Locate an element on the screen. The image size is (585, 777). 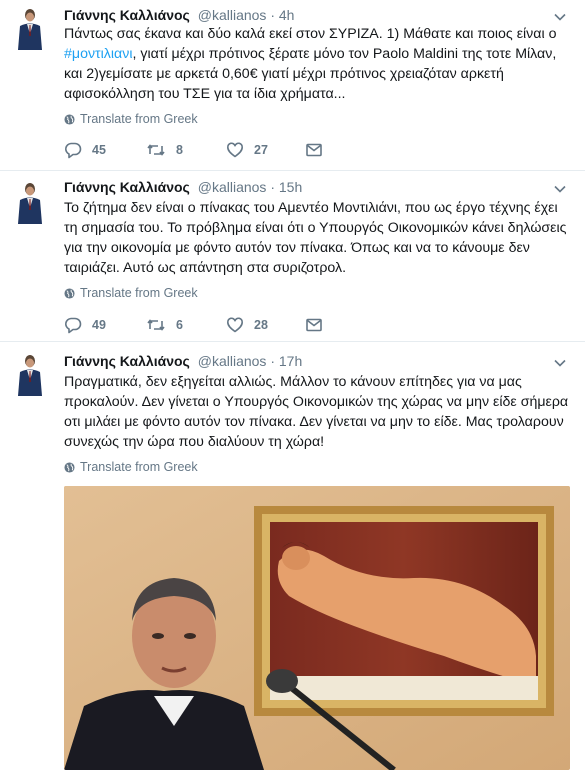
reply-count: 49 is located at coordinates (99, 325).